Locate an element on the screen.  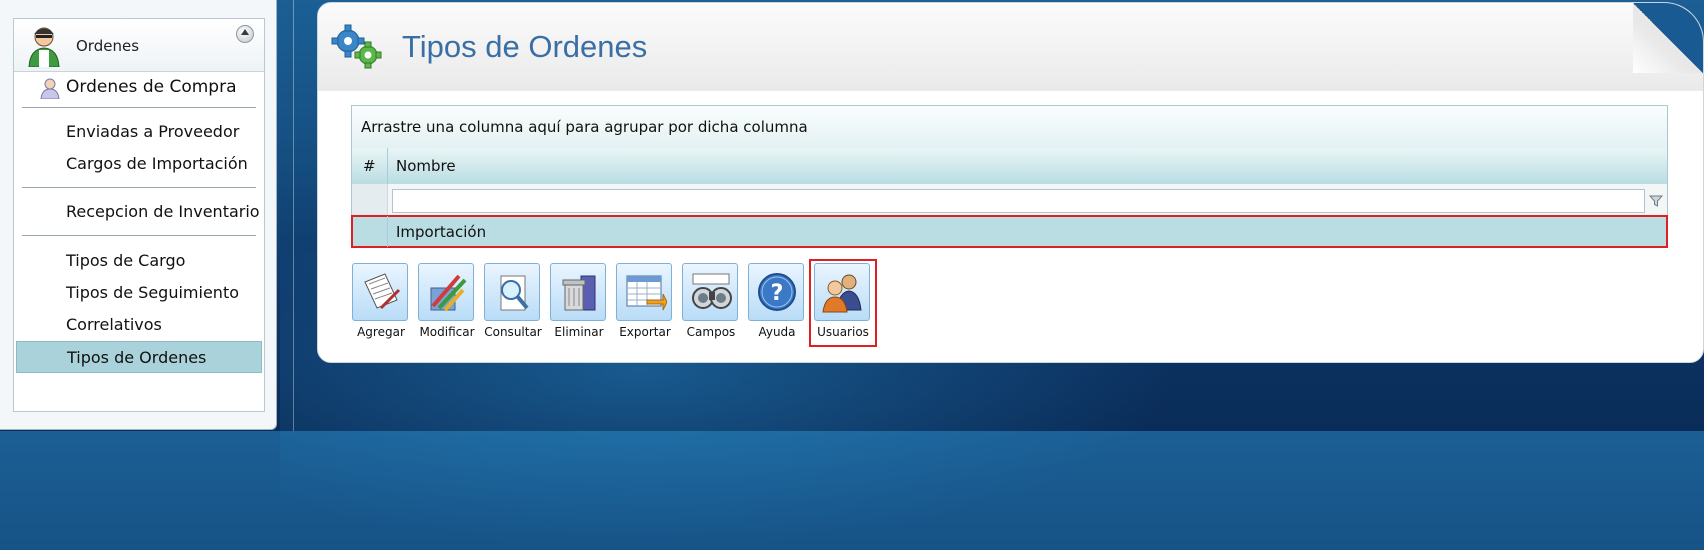
sidebar-item-recepcion-inventario: Recepcion de Inventario is located at coordinates (139, 212).